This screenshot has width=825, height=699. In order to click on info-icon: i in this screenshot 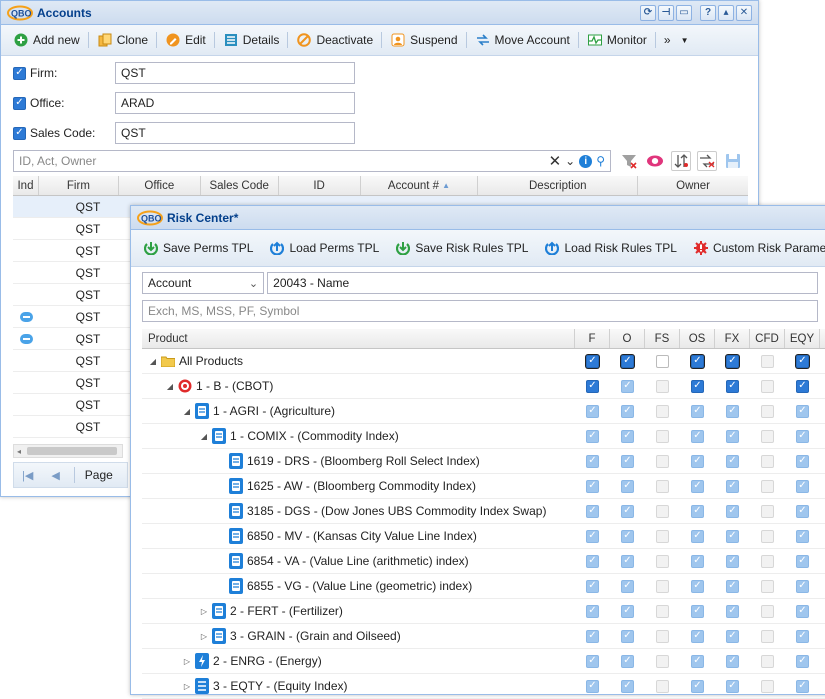, I will do `click(586, 161)`.